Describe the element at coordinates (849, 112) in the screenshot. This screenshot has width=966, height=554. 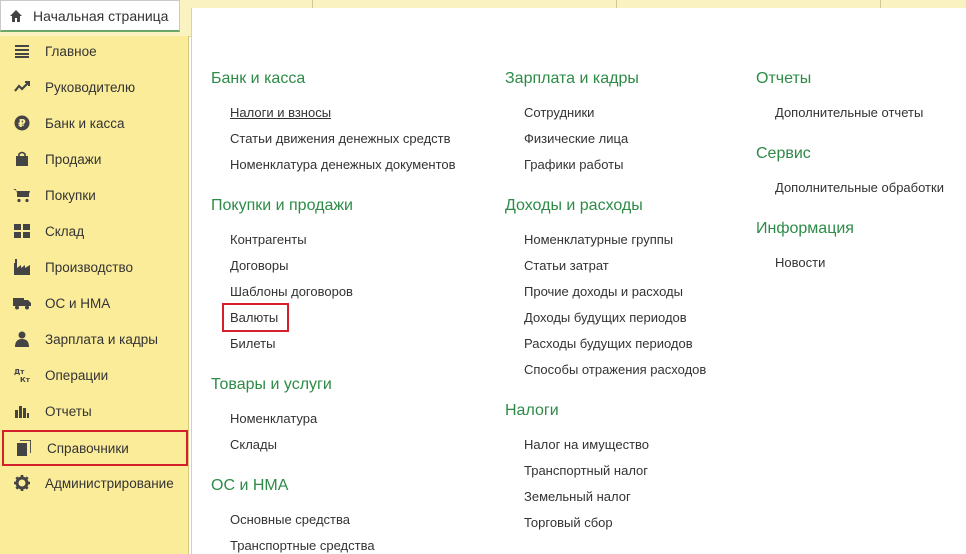
I see `link-additional-reports: Дополнительные отчеты` at that location.